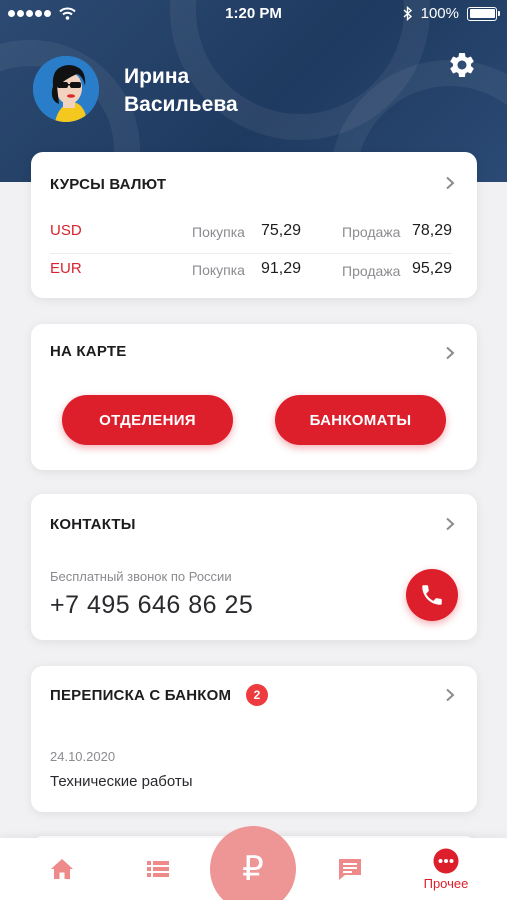  What do you see at coordinates (446, 860) in the screenshot?
I see `more-icon` at bounding box center [446, 860].